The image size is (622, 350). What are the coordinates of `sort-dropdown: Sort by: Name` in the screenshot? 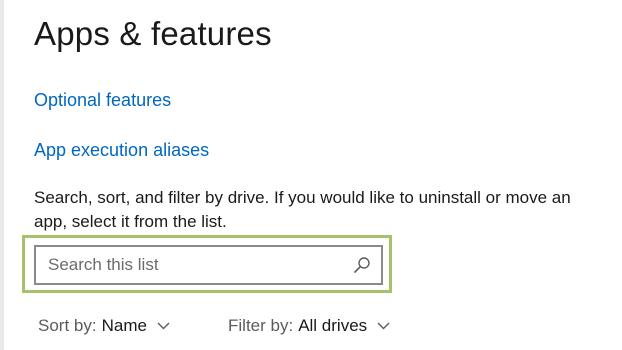 It's located at (104, 326).